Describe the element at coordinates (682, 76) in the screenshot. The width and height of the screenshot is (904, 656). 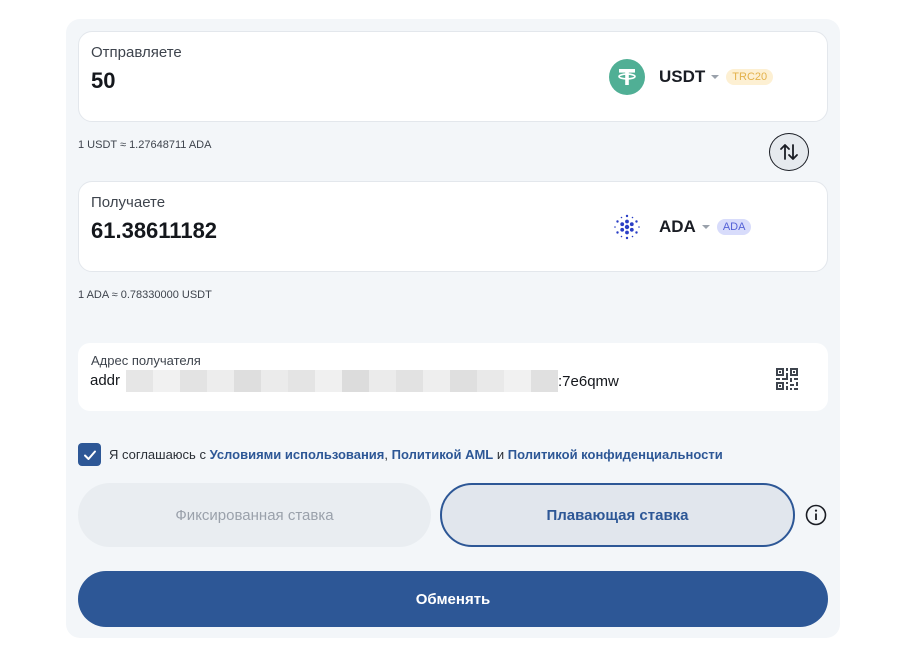
I see `send-coin-name: USDT` at that location.